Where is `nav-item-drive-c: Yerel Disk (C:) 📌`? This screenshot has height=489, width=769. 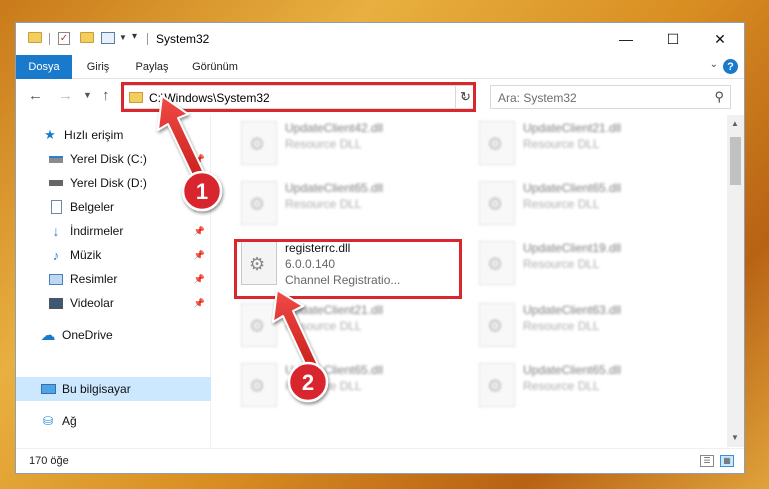 nav-item-drive-c: Yerel Disk (C:) 📌 is located at coordinates (113, 159).